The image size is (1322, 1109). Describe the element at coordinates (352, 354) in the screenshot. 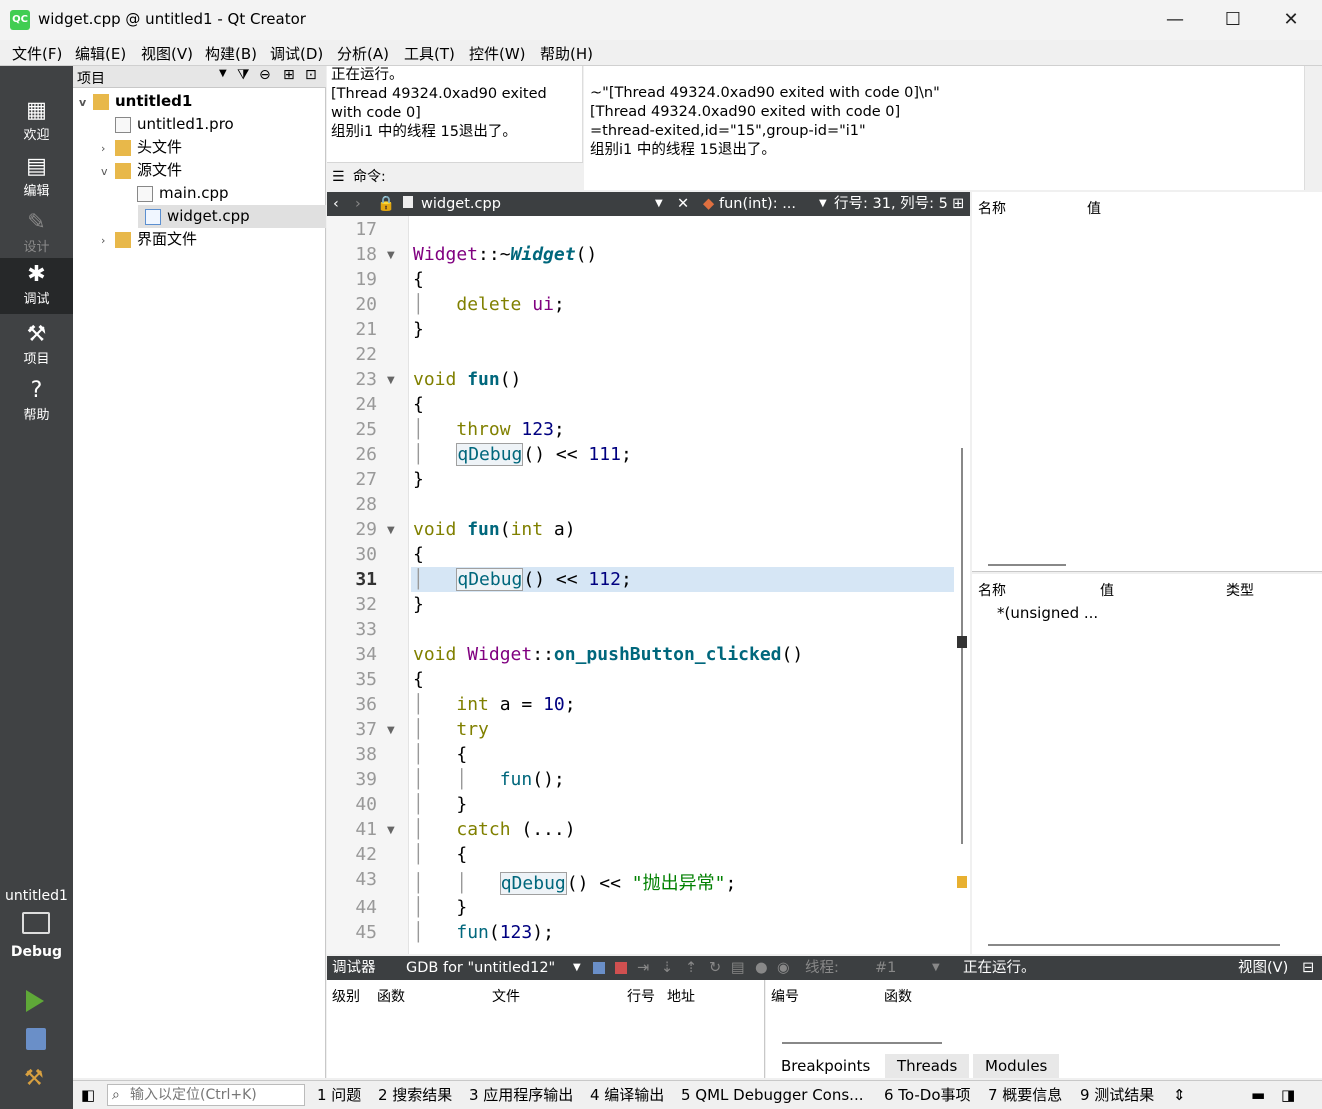

I see `line-number: 22` at that location.